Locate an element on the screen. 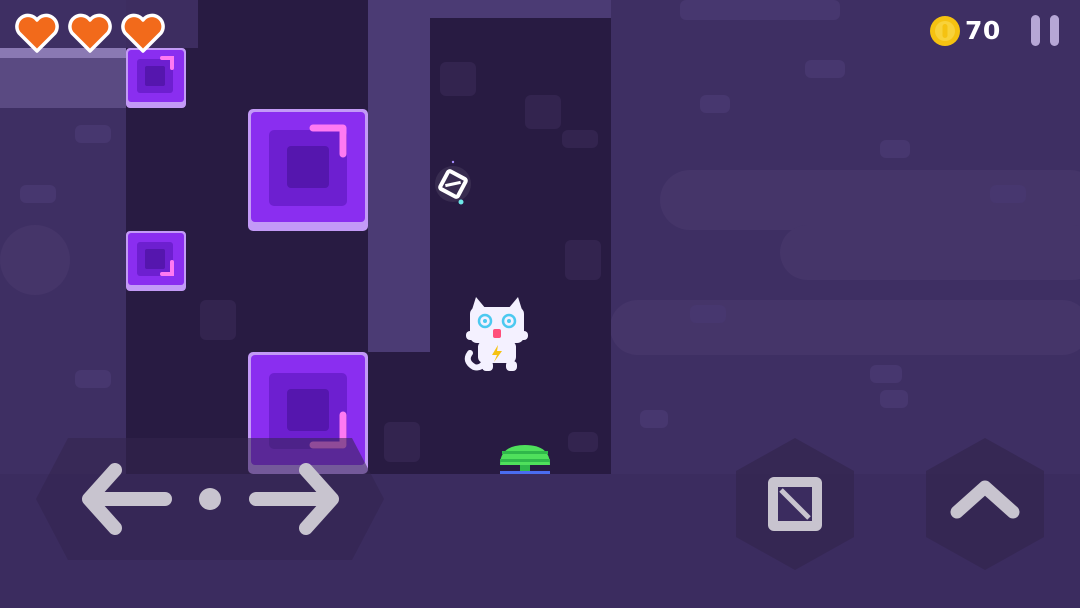 The width and height of the screenshot is (1080, 608). arrow-up-icon is located at coordinates (985, 499).